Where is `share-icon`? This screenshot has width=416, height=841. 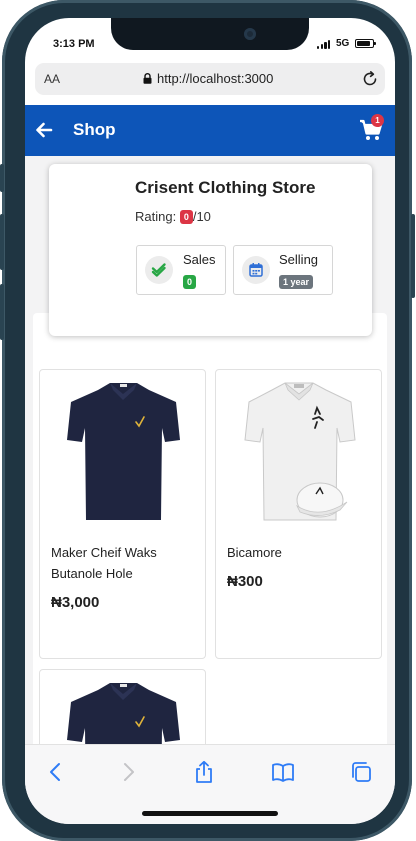
share-icon is located at coordinates (204, 772).